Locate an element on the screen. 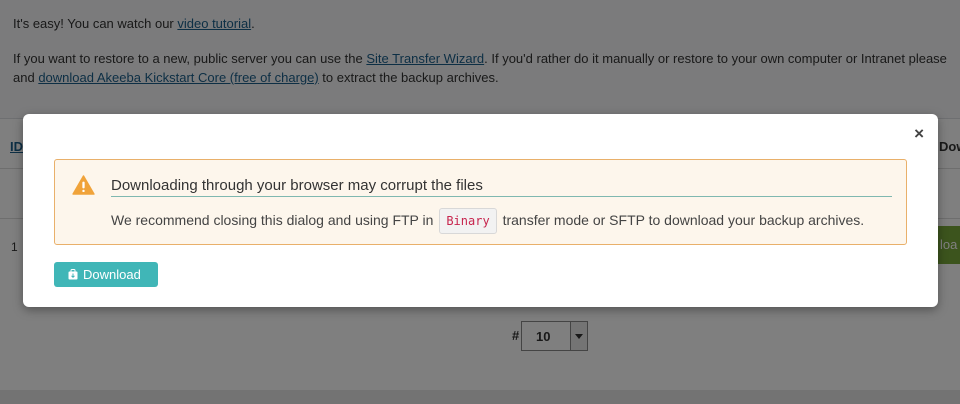 Image resolution: width=960 pixels, height=404 pixels. download-icon is located at coordinates (73, 274).